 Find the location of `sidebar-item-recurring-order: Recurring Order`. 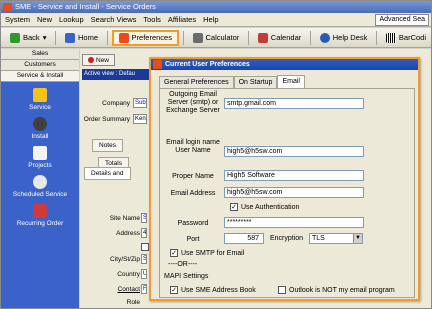

sidebar-item-recurring-order: Recurring Order is located at coordinates (40, 215).